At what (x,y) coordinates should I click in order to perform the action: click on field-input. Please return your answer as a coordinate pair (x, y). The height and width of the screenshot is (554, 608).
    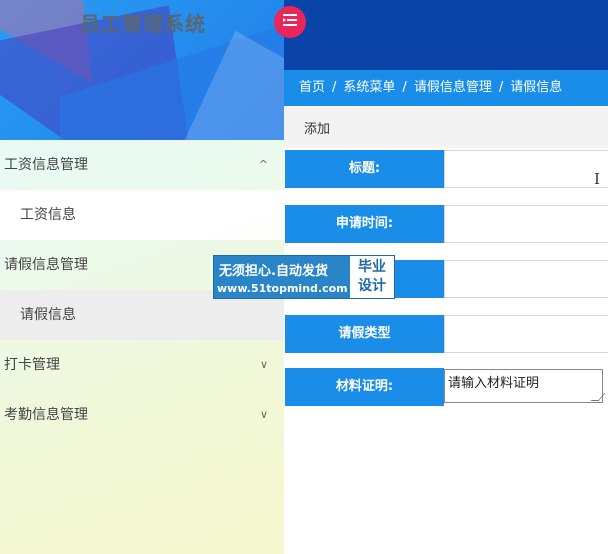
    Looking at the image, I should click on (526, 279).